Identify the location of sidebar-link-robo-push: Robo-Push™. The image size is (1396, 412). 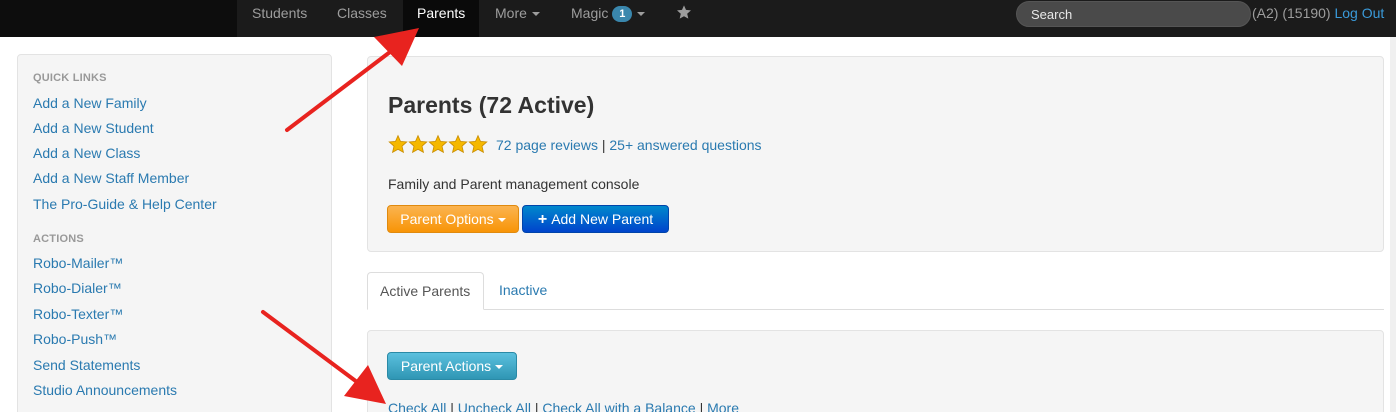
(75, 339).